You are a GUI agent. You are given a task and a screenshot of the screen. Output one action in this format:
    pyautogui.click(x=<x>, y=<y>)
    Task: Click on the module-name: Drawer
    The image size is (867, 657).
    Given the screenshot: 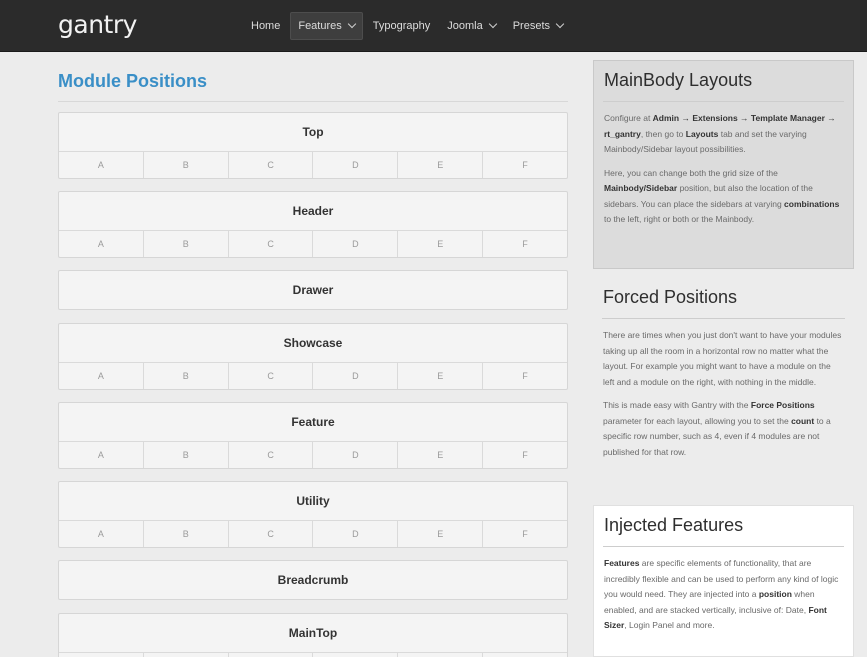 What is the action you would take?
    pyautogui.click(x=313, y=290)
    